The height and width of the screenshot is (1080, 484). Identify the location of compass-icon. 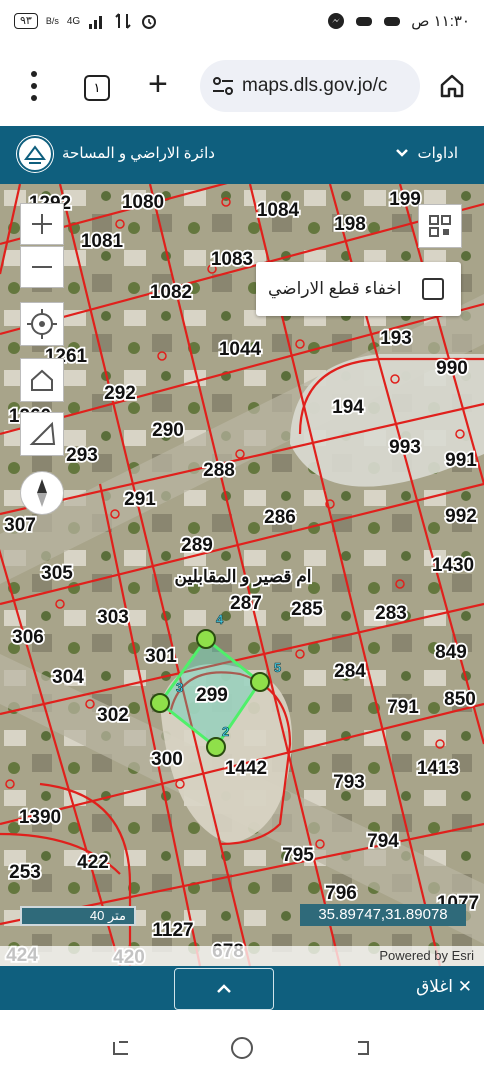
(42, 493).